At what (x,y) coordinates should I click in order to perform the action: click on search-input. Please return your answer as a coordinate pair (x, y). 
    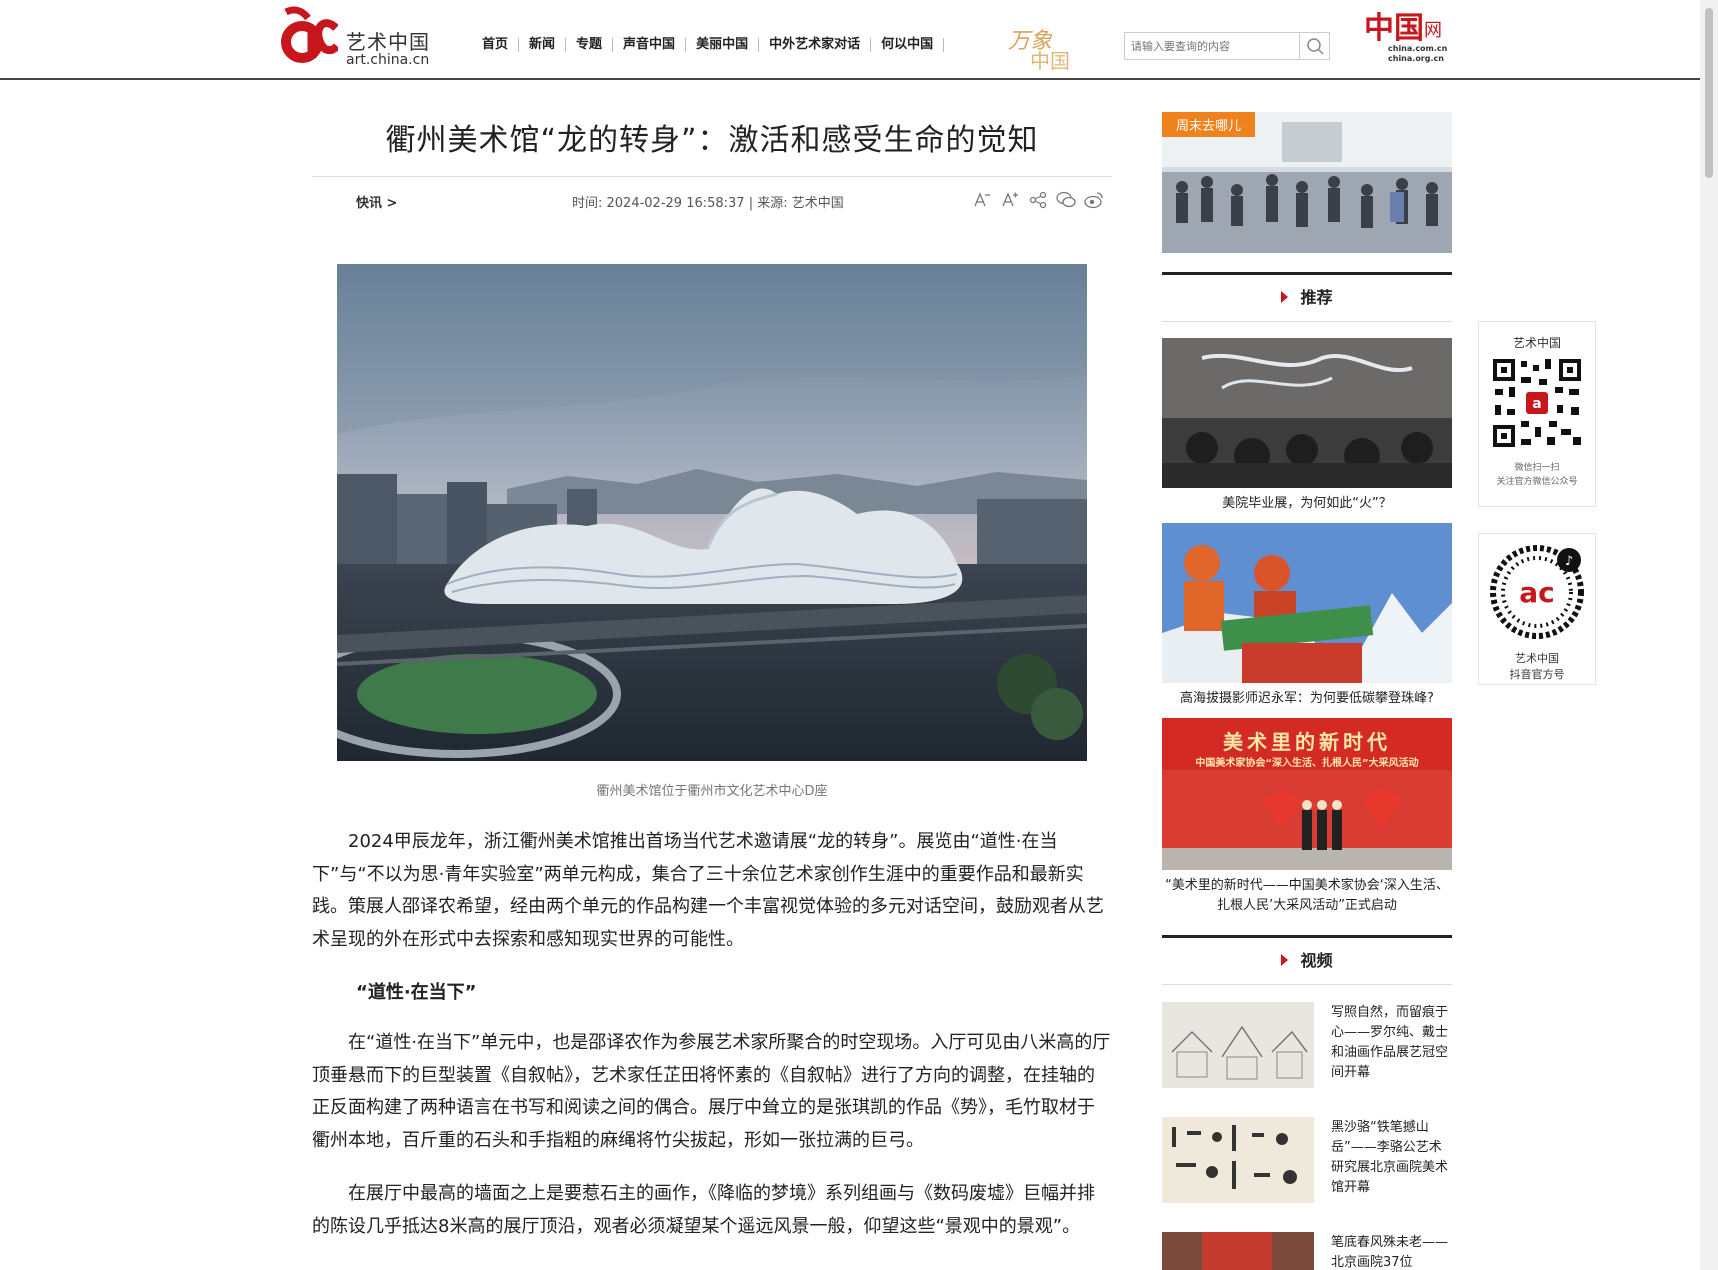
    Looking at the image, I should click on (1211, 46).